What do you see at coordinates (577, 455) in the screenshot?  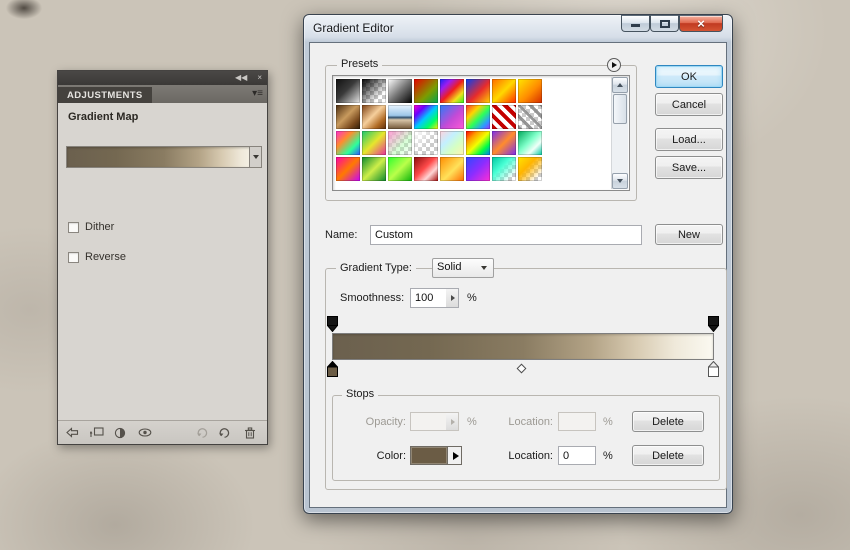 I see `color-location-input` at bounding box center [577, 455].